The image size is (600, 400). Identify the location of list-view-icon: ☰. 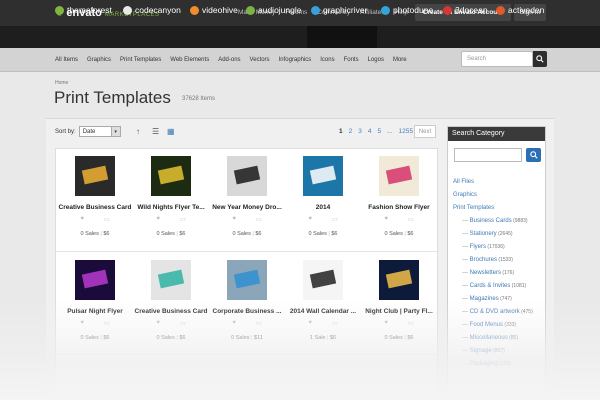
(155, 131).